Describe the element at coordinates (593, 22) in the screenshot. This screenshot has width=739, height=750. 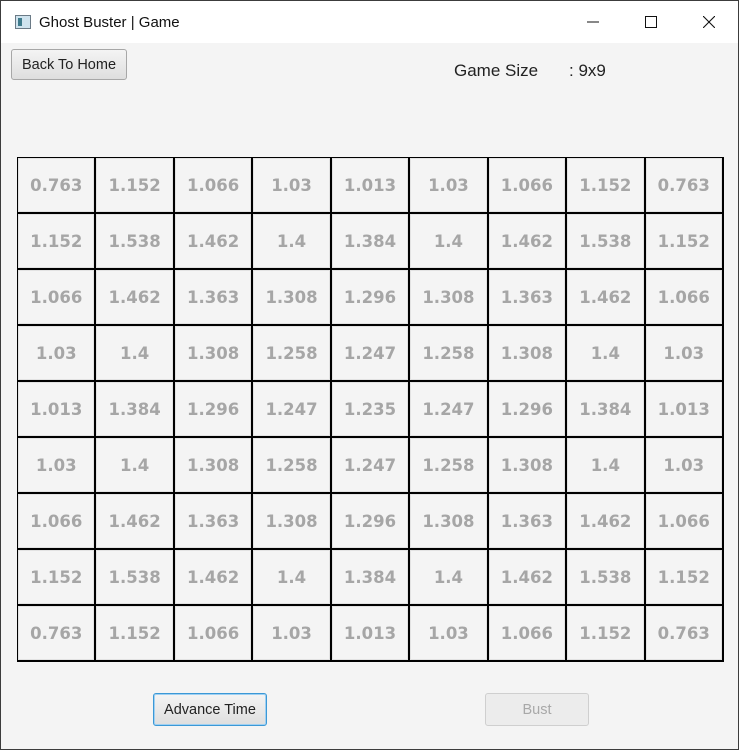
I see `minimize-icon` at that location.